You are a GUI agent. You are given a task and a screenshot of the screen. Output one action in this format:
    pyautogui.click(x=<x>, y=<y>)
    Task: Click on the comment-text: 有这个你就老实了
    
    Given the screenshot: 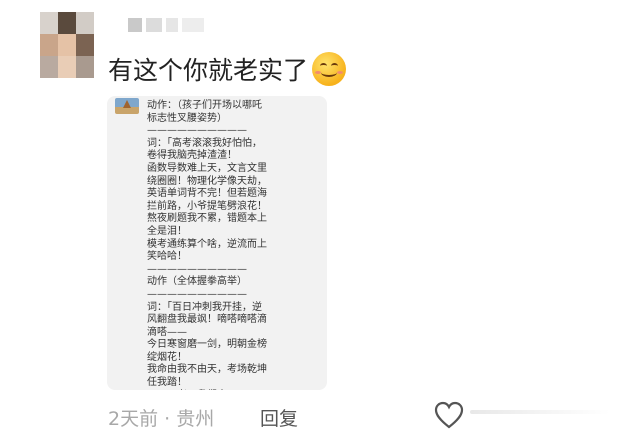 What is the action you would take?
    pyautogui.click(x=227, y=69)
    